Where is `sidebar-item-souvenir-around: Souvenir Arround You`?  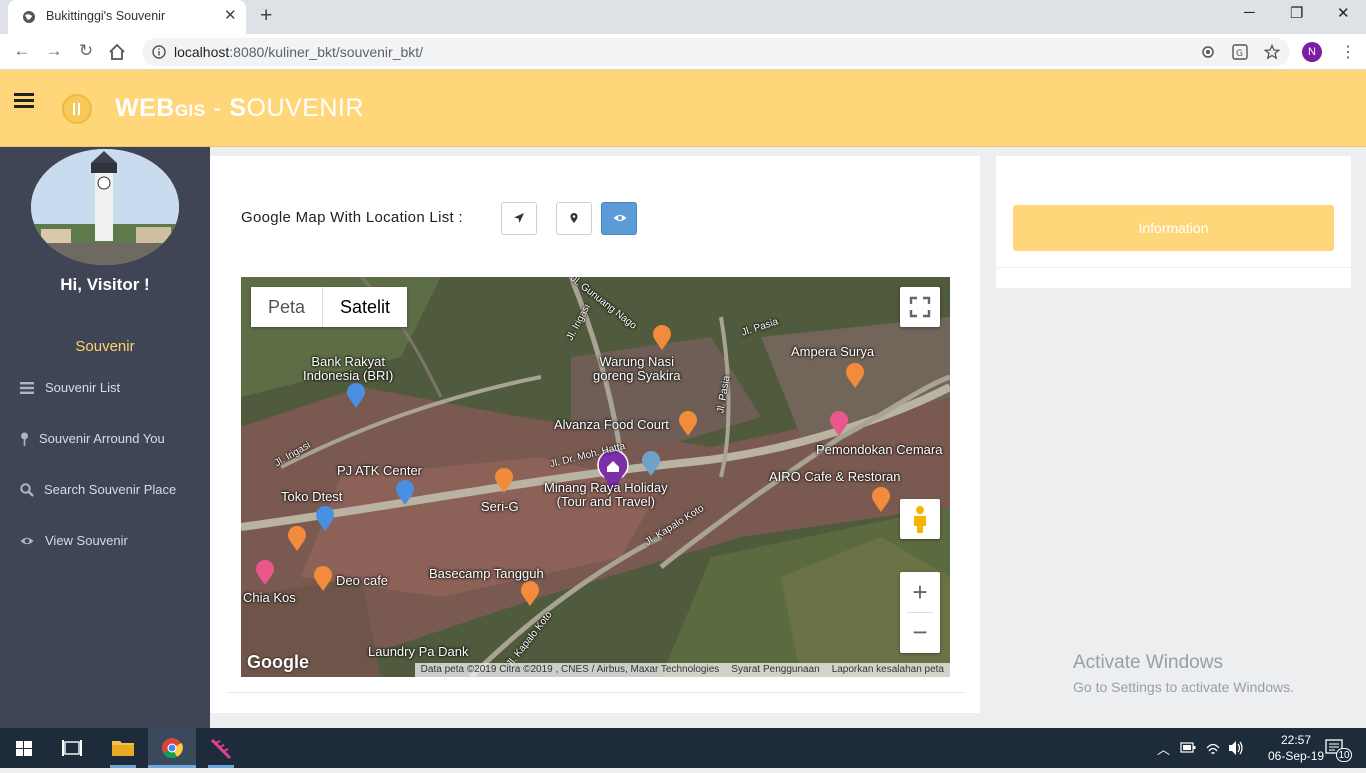 sidebar-item-souvenir-around: Souvenir Arround You is located at coordinates (112, 441).